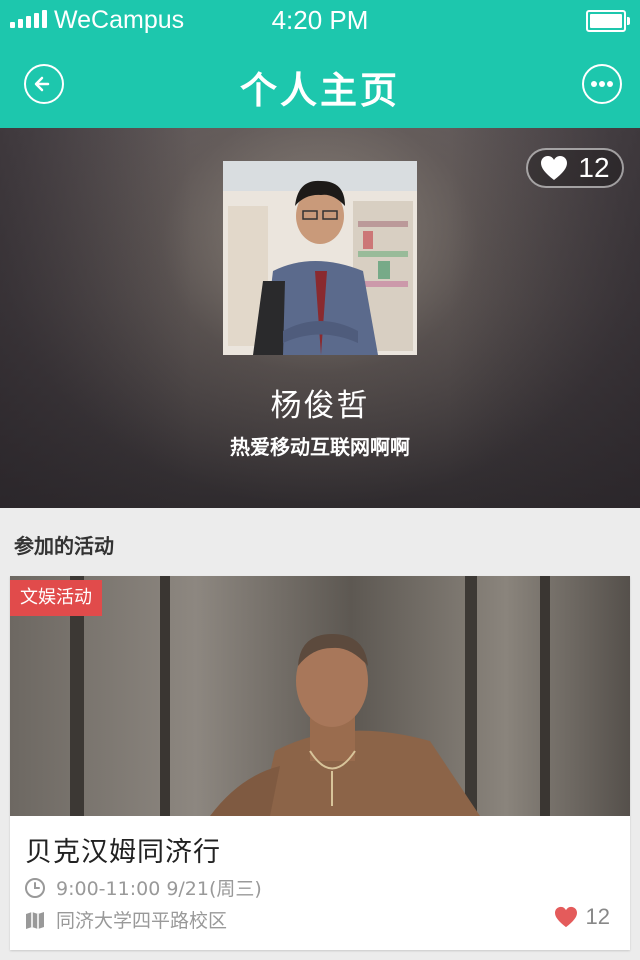 This screenshot has width=640, height=960. I want to click on profile-like-count: 12, so click(594, 167).